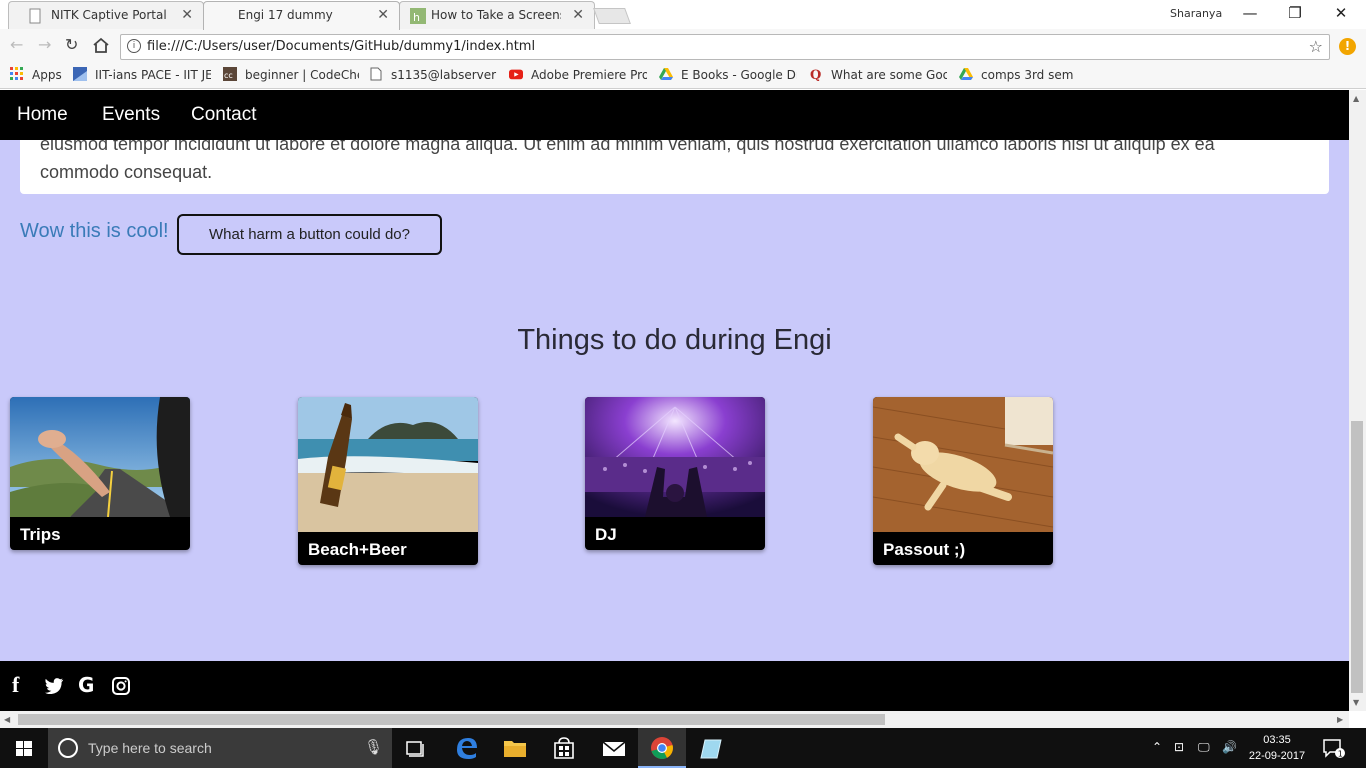 The width and height of the screenshot is (1366, 768). What do you see at coordinates (309, 234) in the screenshot?
I see `harm-button: What harm a button could do?` at bounding box center [309, 234].